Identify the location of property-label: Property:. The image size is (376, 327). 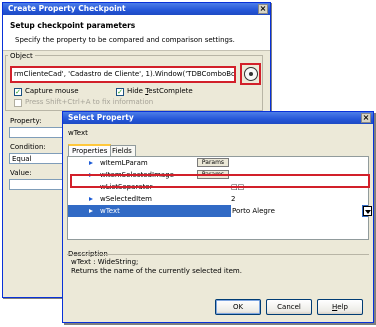
(26, 121).